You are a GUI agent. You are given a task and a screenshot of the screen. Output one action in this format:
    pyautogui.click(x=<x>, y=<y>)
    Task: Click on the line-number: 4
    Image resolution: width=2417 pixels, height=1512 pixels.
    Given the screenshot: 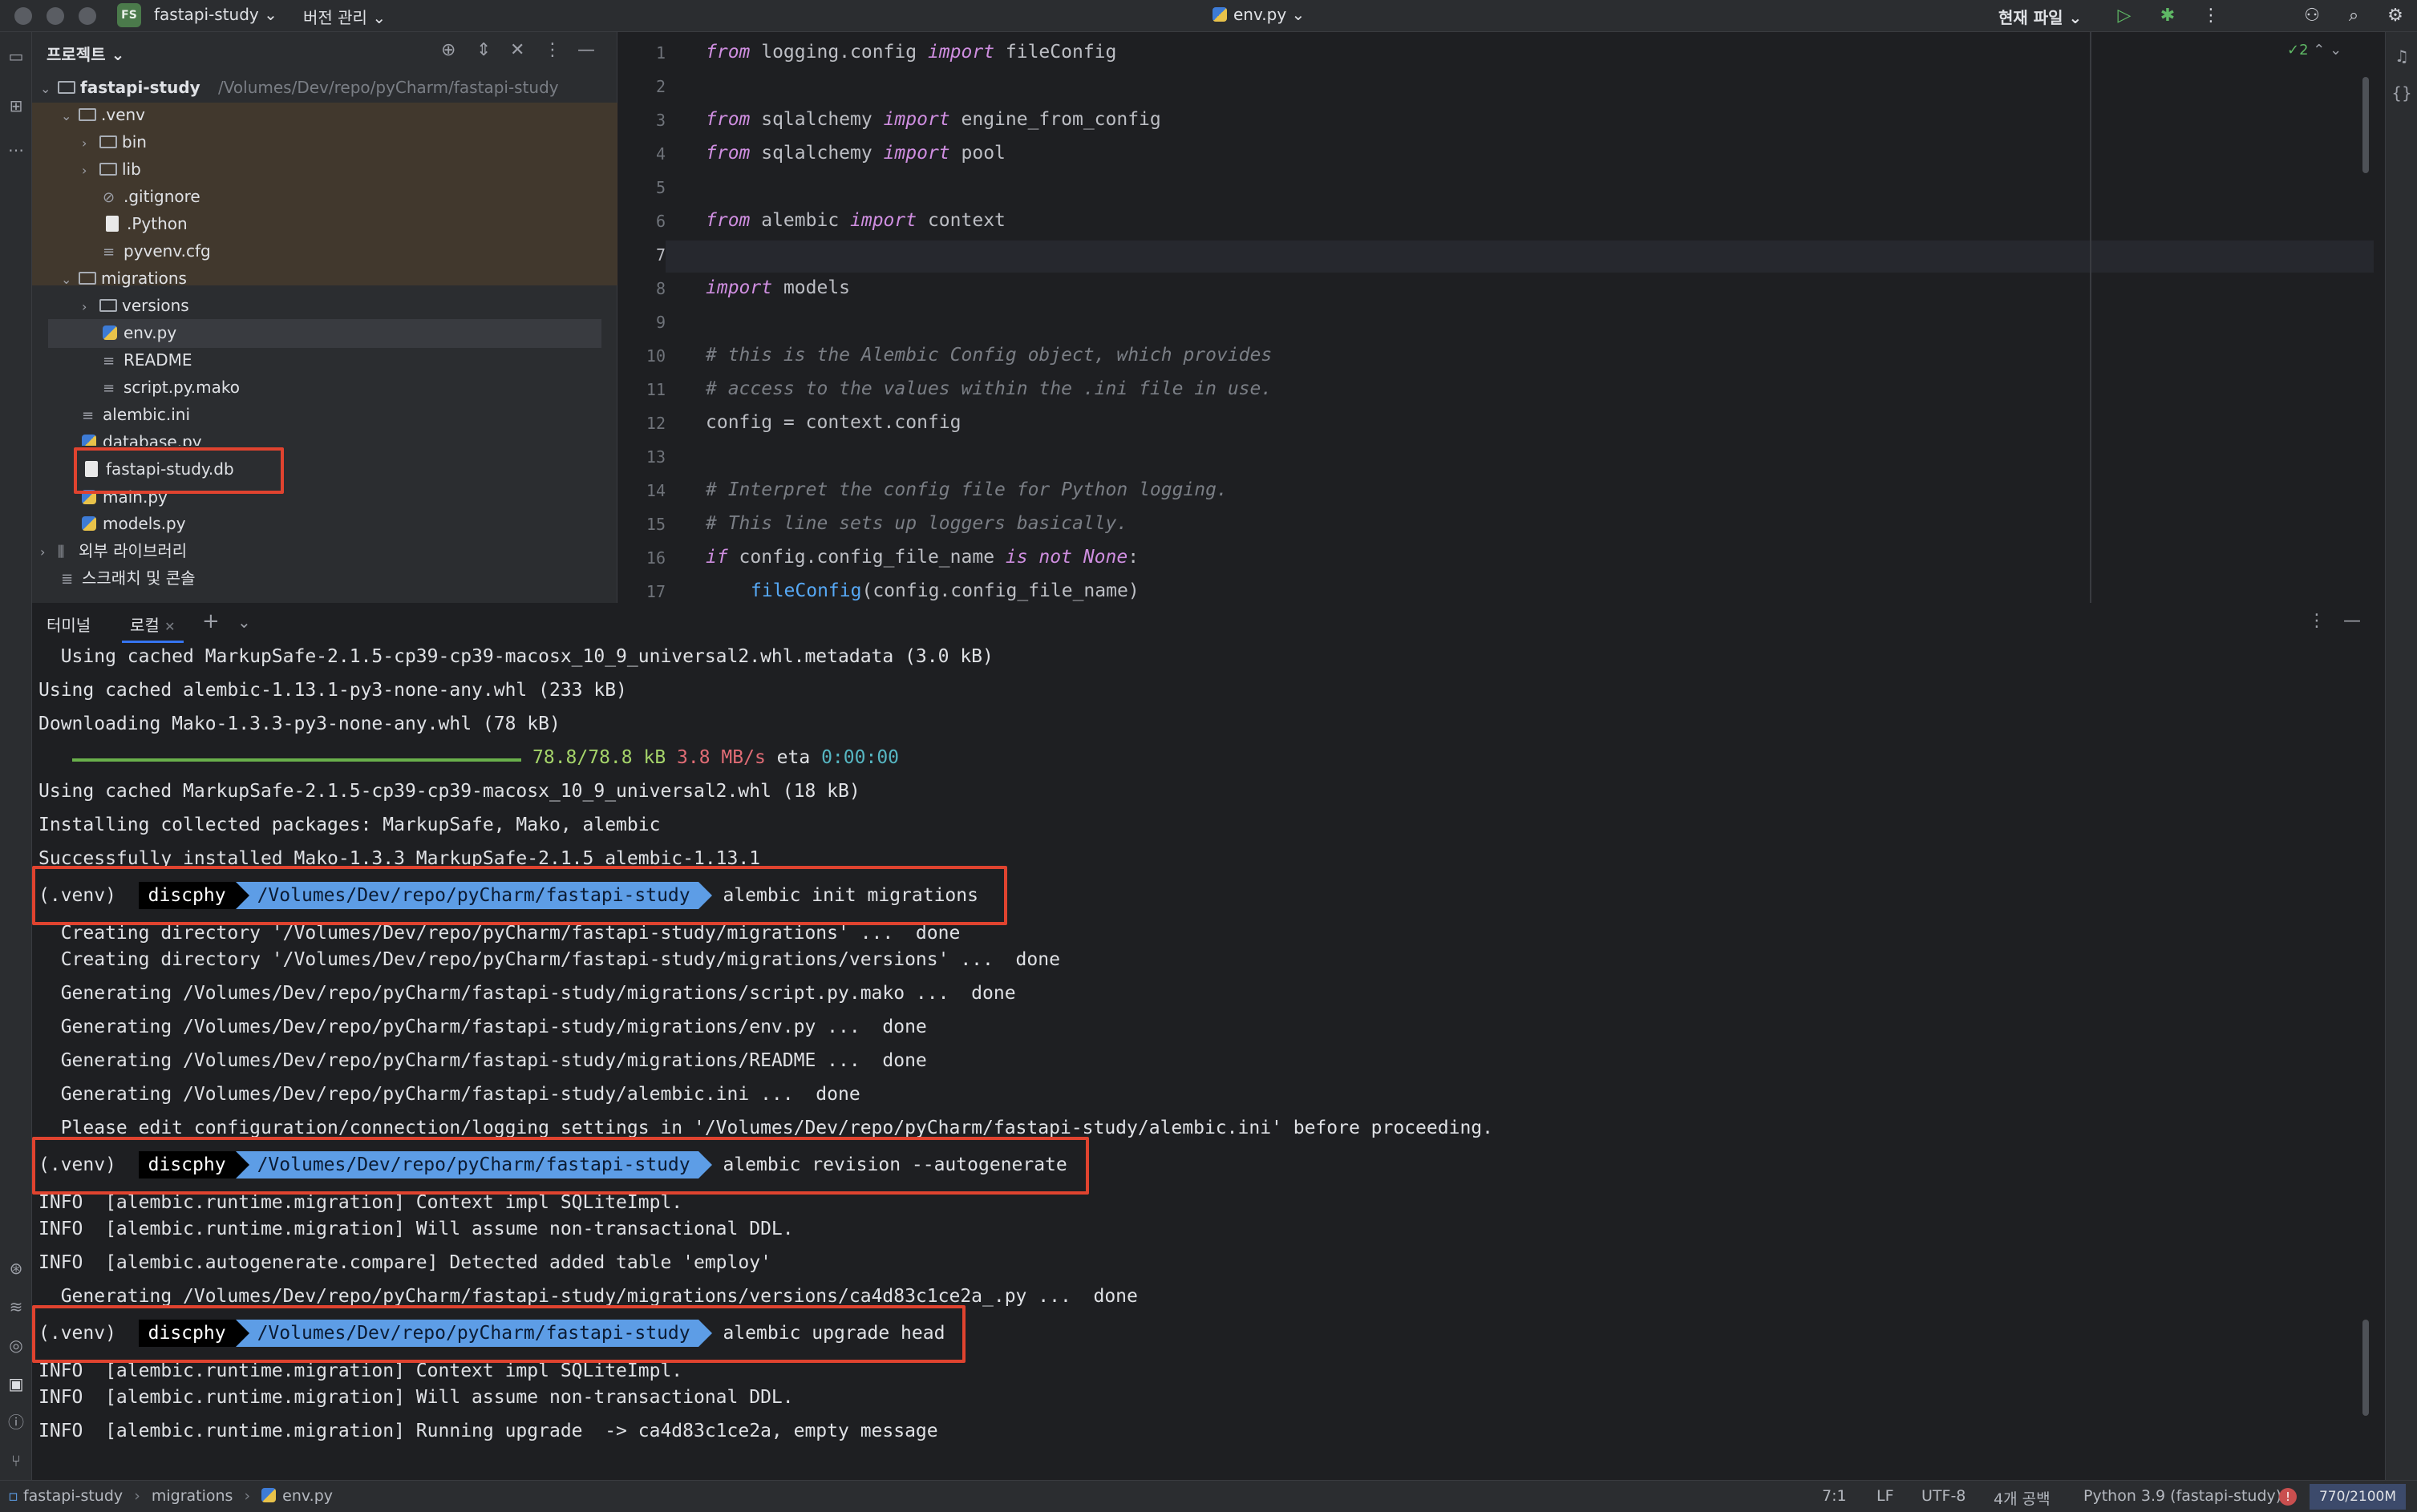 What is the action you would take?
    pyautogui.click(x=661, y=154)
    